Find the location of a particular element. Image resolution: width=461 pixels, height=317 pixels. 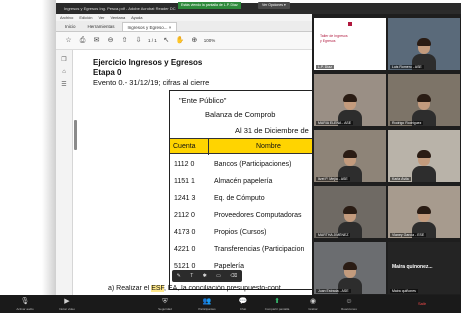

share-screen-button: ⬆ Compartir pantalla is located at coordinates (277, 304).